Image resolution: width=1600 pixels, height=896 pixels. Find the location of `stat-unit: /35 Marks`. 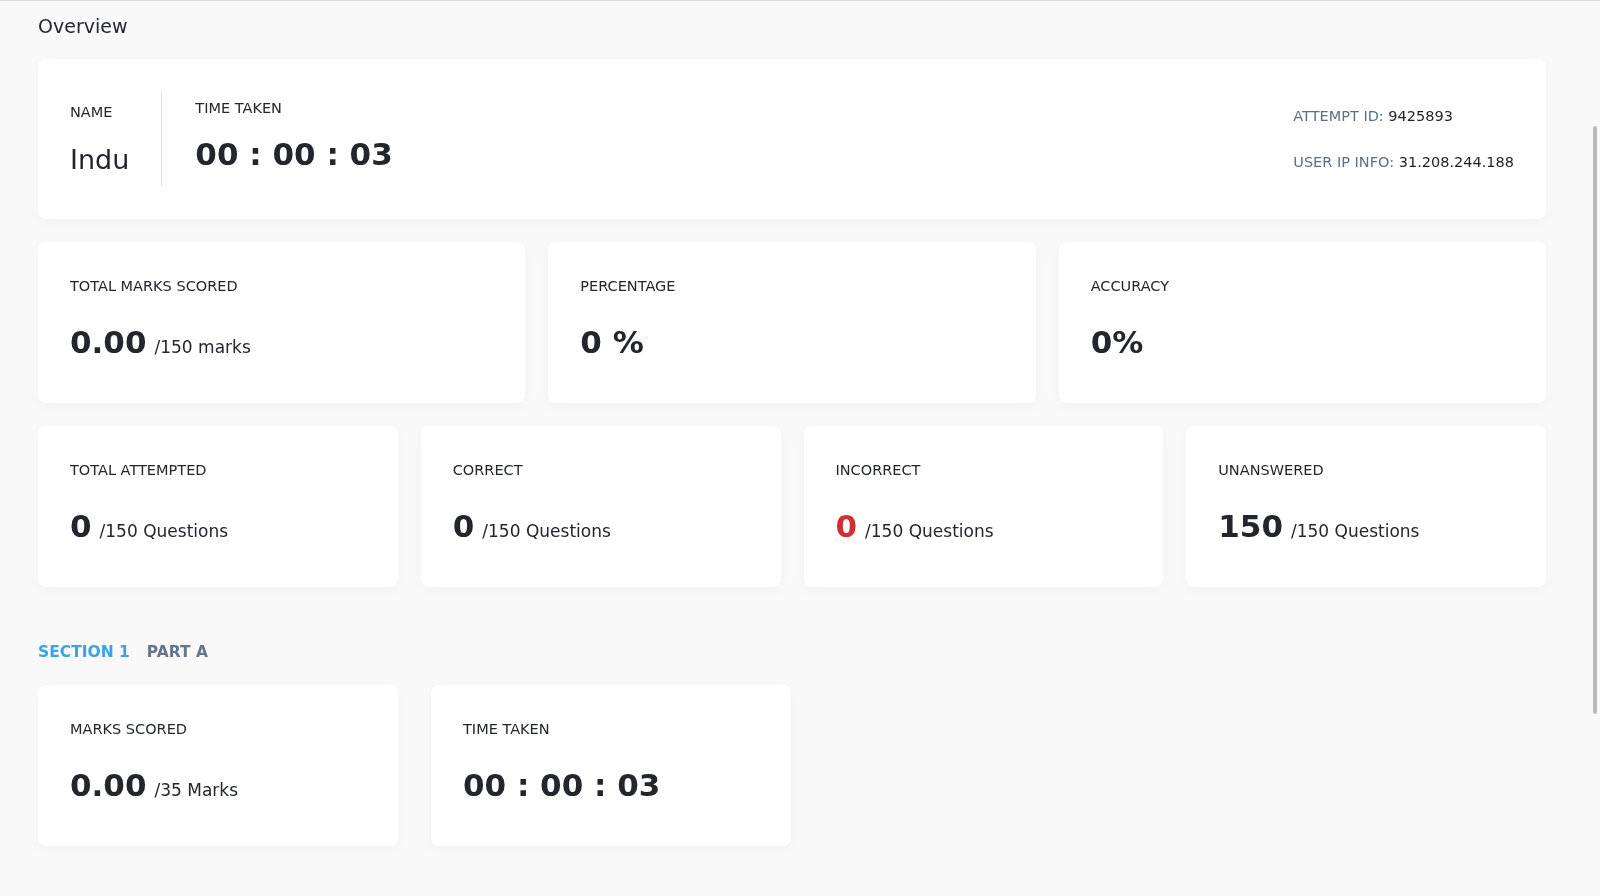

stat-unit: /35 Marks is located at coordinates (196, 790).